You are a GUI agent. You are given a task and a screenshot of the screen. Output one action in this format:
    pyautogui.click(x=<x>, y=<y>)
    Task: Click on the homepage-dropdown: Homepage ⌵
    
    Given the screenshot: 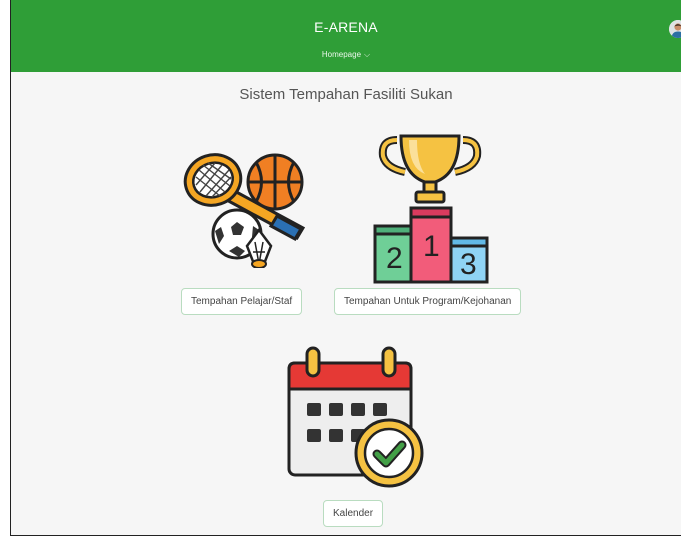 What is the action you would take?
    pyautogui.click(x=346, y=55)
    